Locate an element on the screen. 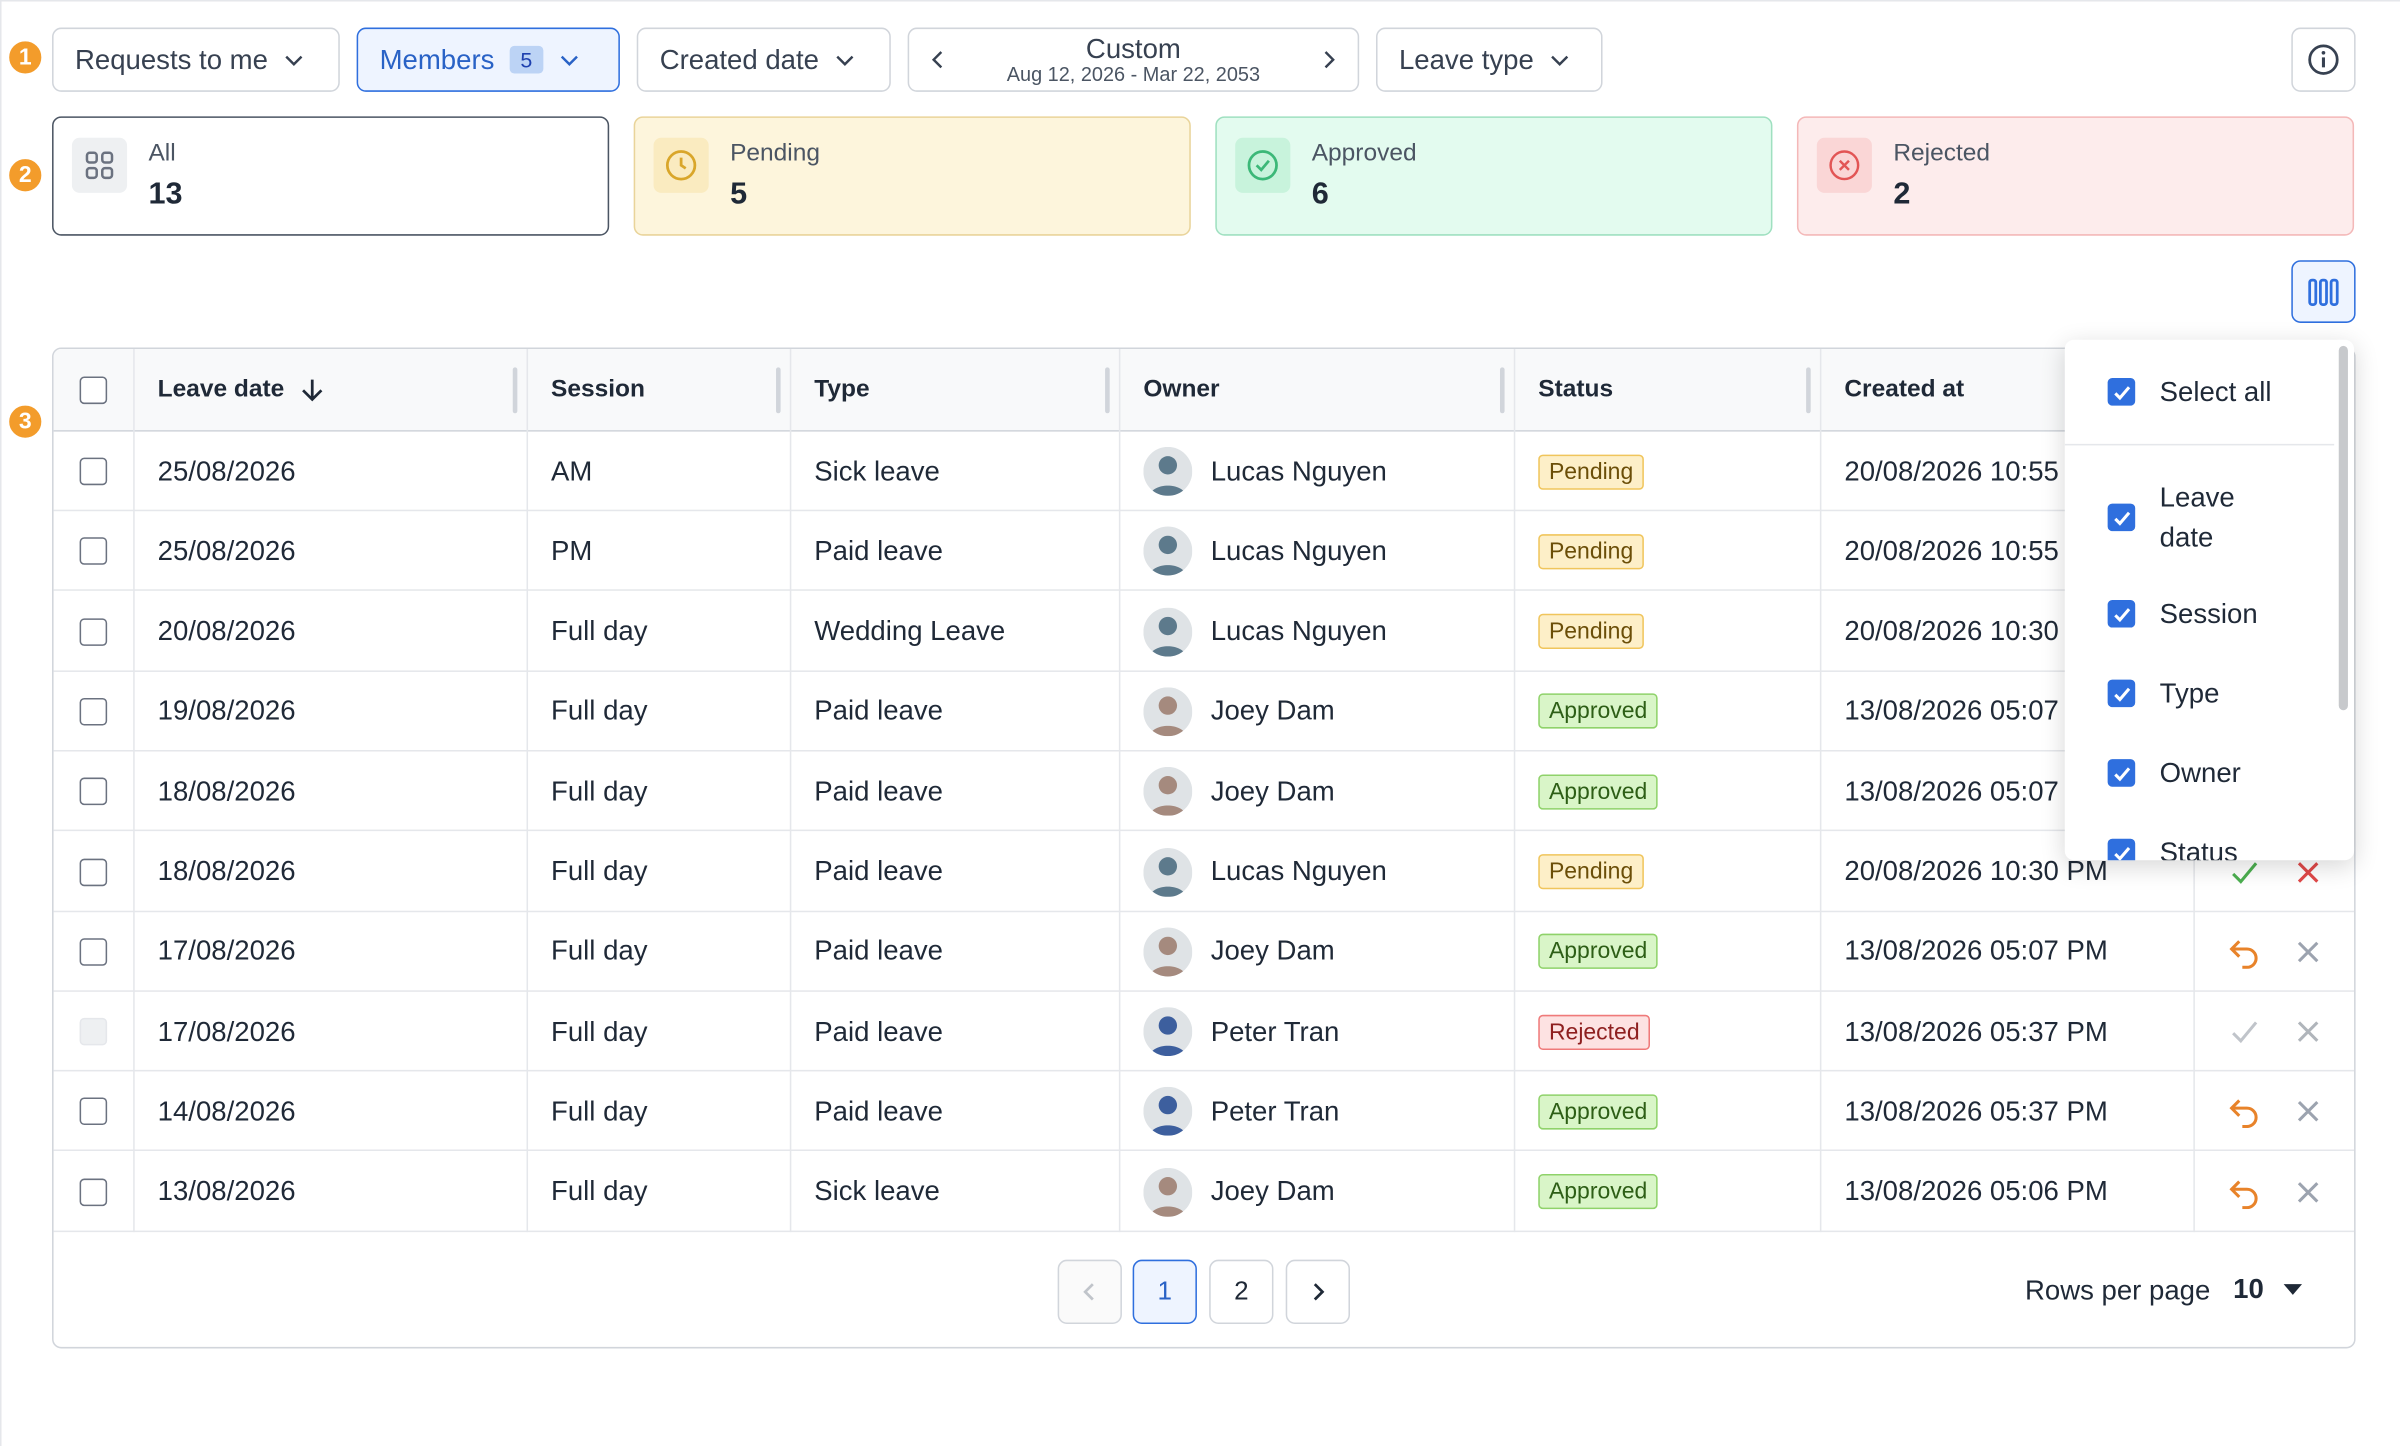  cell-owner: Lucas Nguyen is located at coordinates (1316, 552).